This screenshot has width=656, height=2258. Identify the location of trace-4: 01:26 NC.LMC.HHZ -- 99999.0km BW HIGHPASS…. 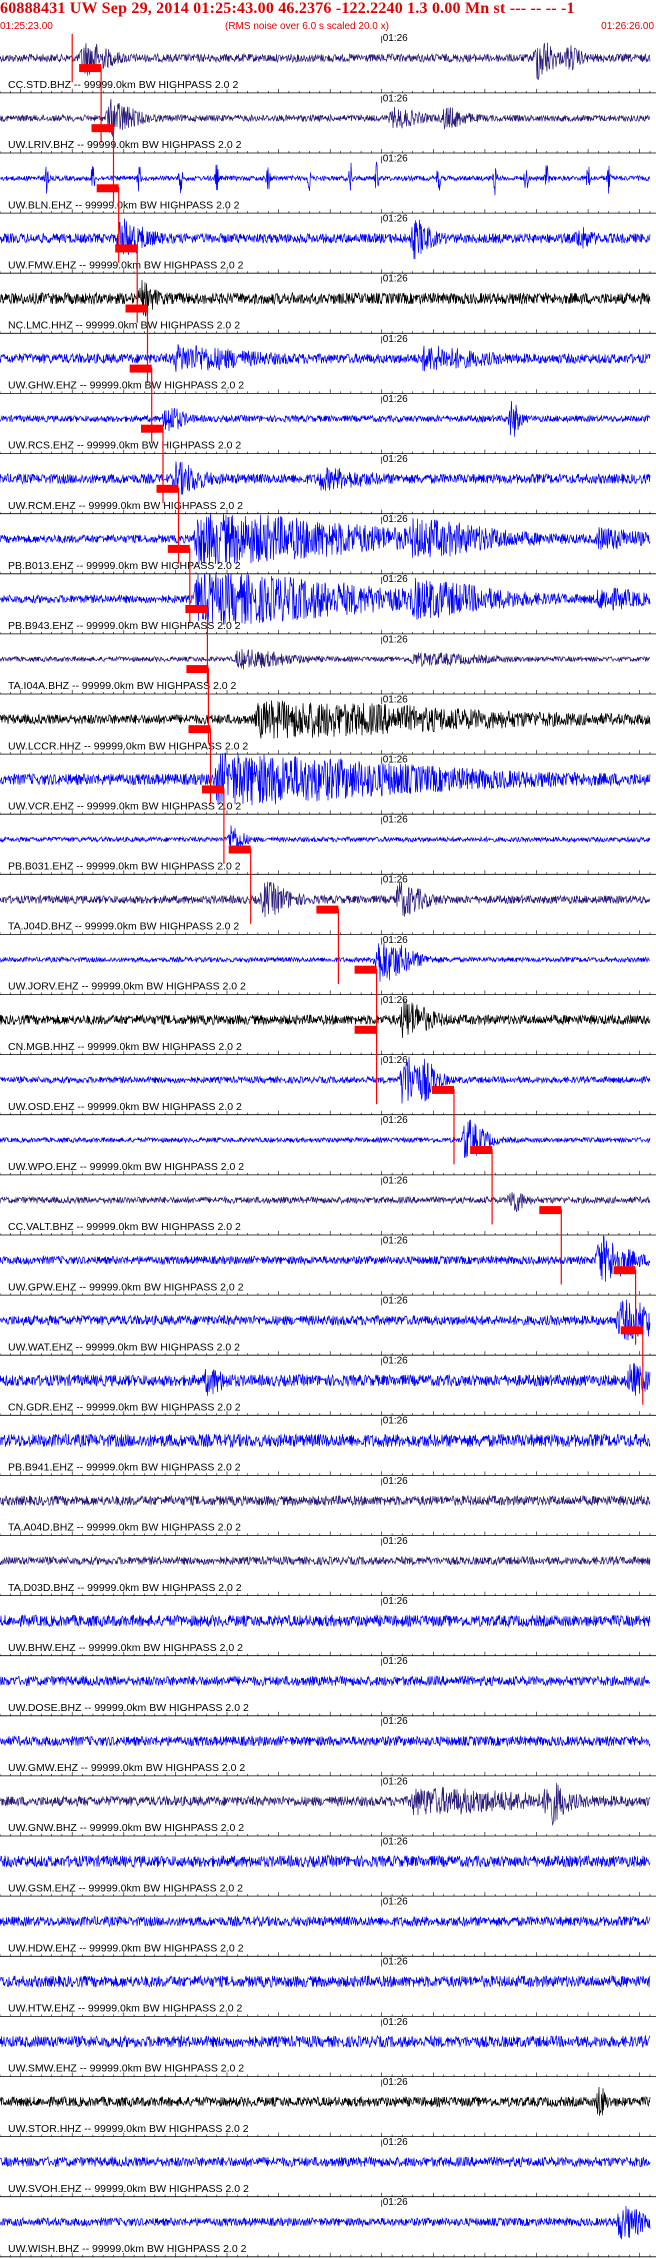
(328, 289).